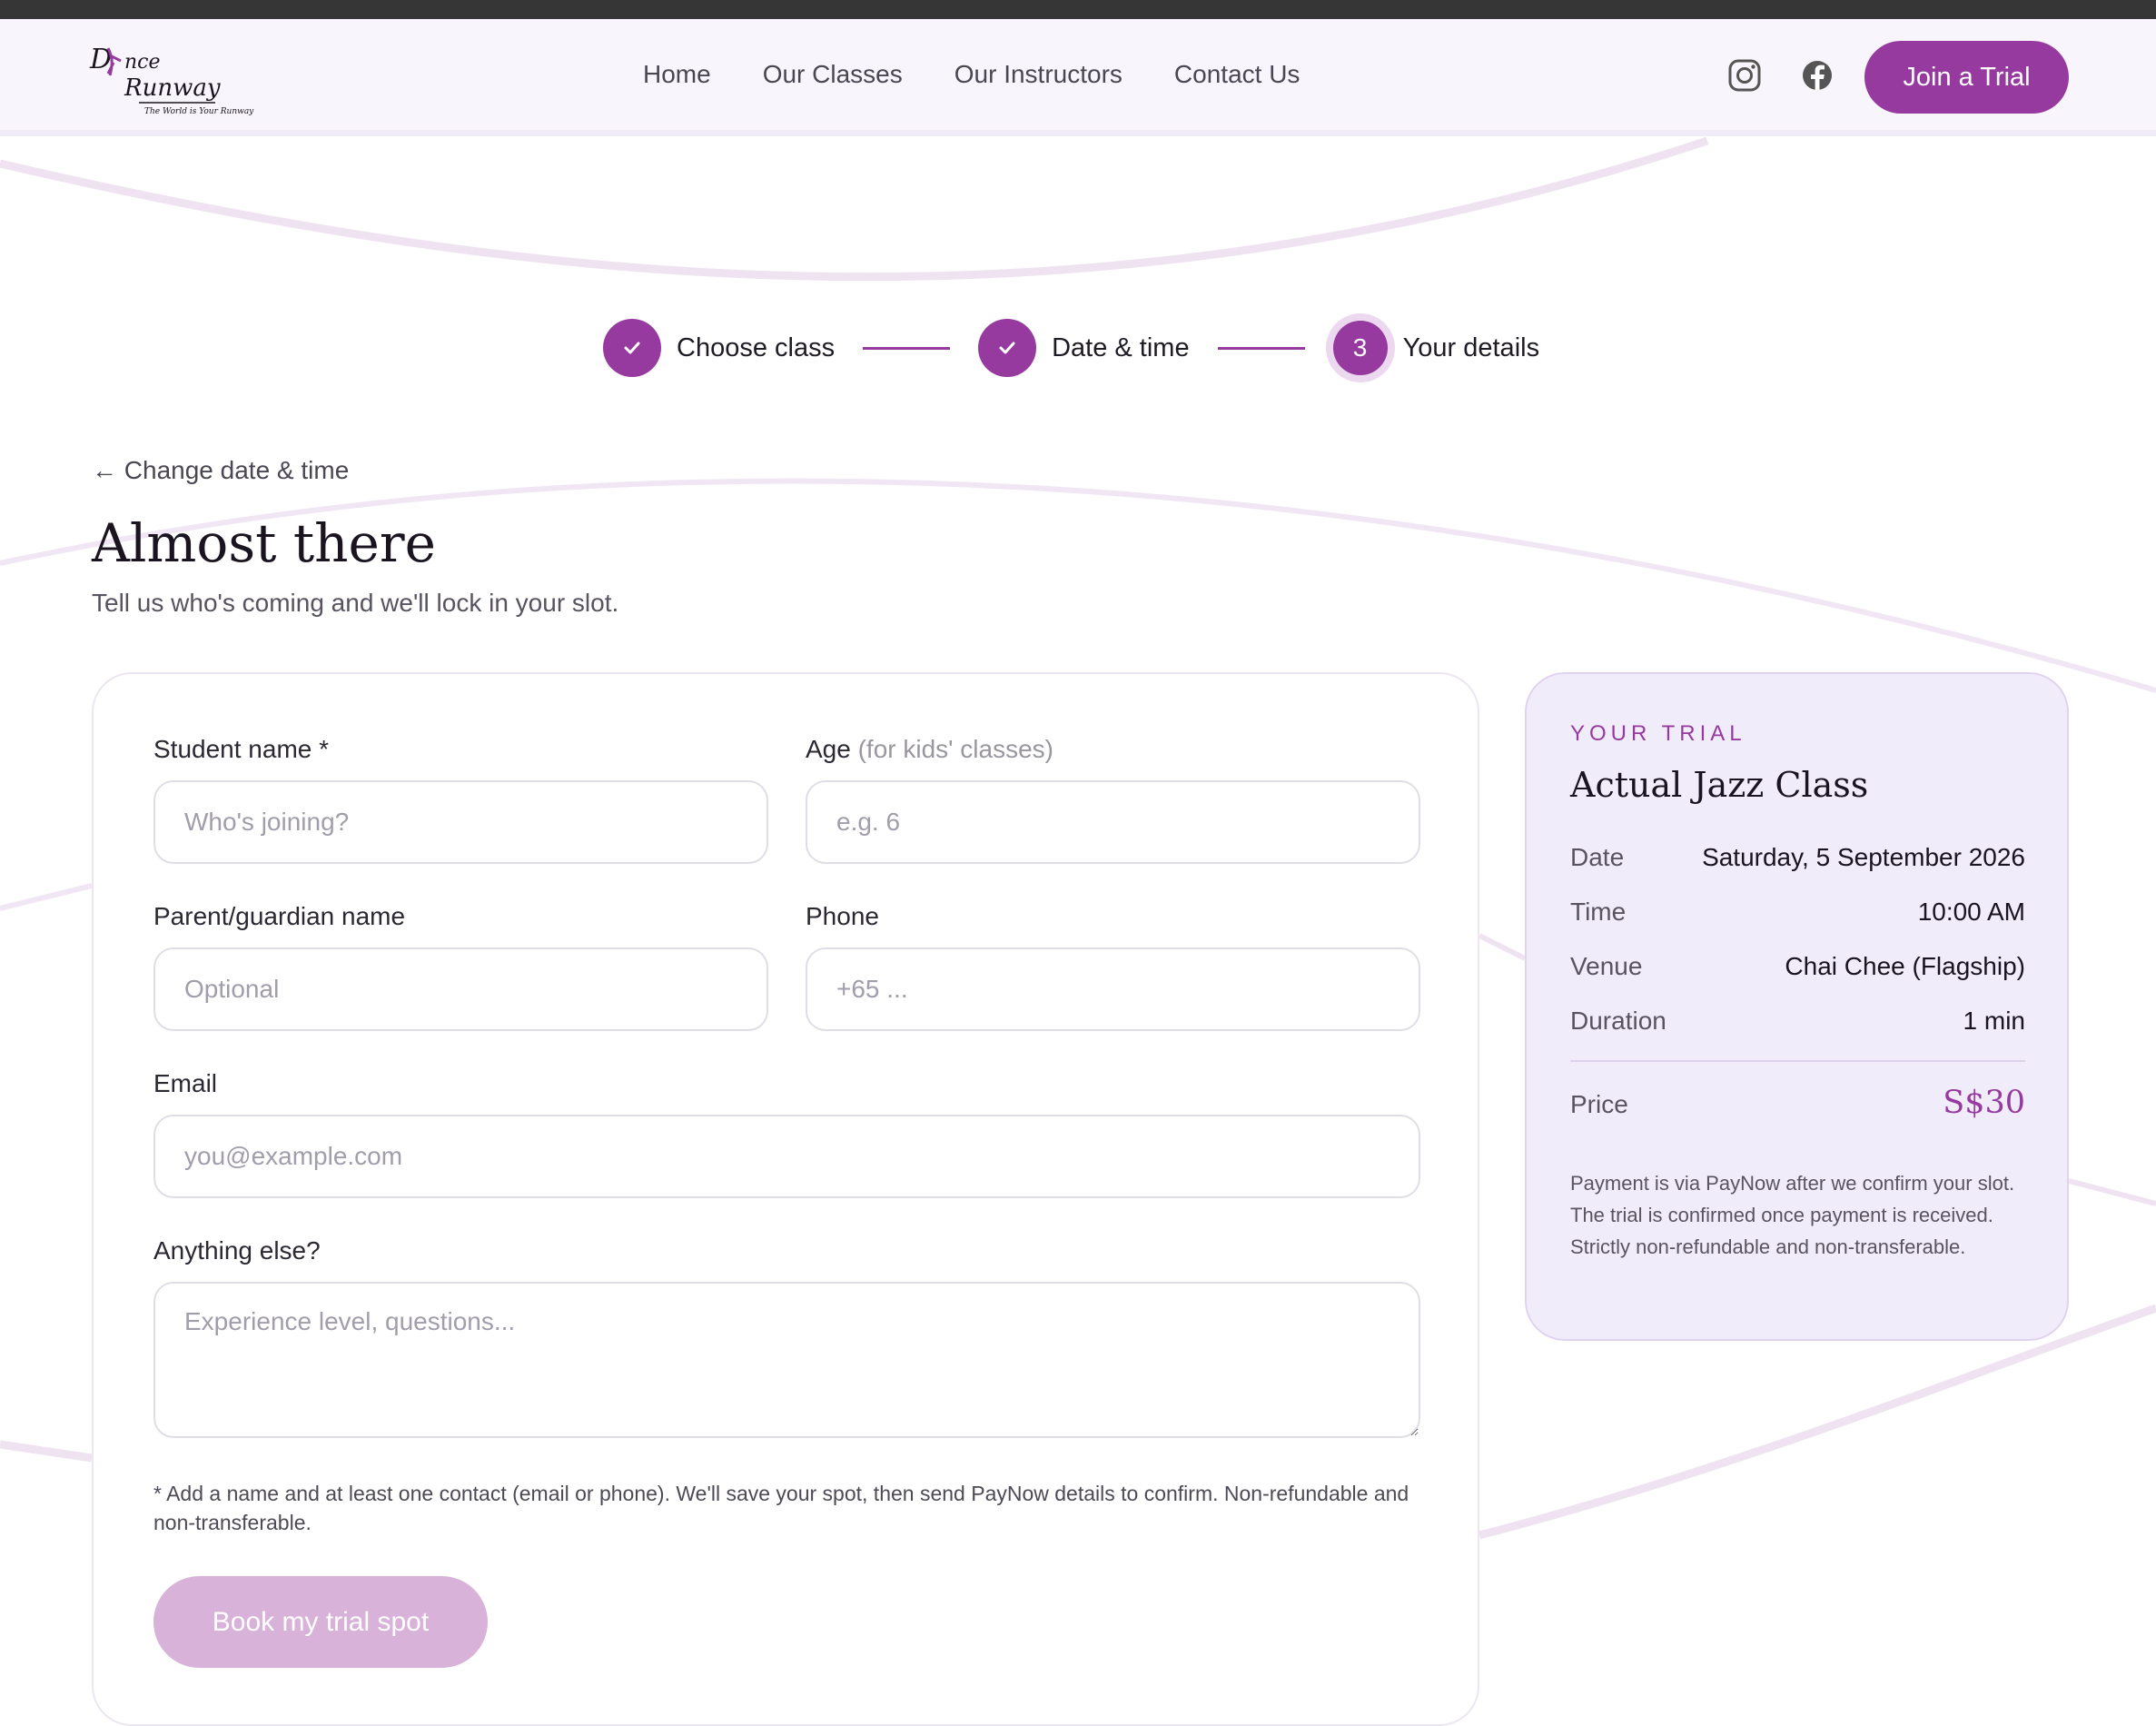 Image resolution: width=2156 pixels, height=1726 pixels. I want to click on nav-home: Home, so click(677, 74).